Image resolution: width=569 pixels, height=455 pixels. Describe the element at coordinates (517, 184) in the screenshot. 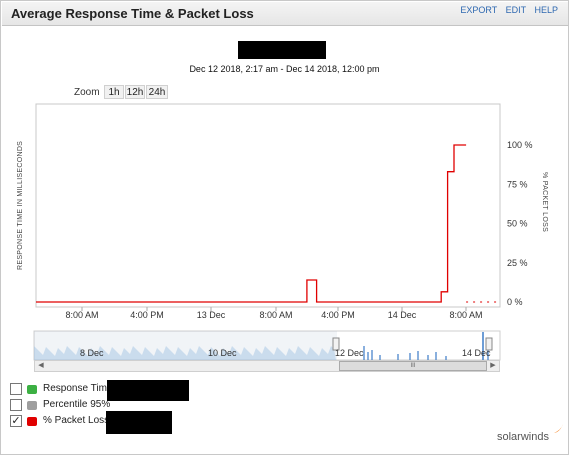

I see `y-tick-right-label: 75 %` at that location.